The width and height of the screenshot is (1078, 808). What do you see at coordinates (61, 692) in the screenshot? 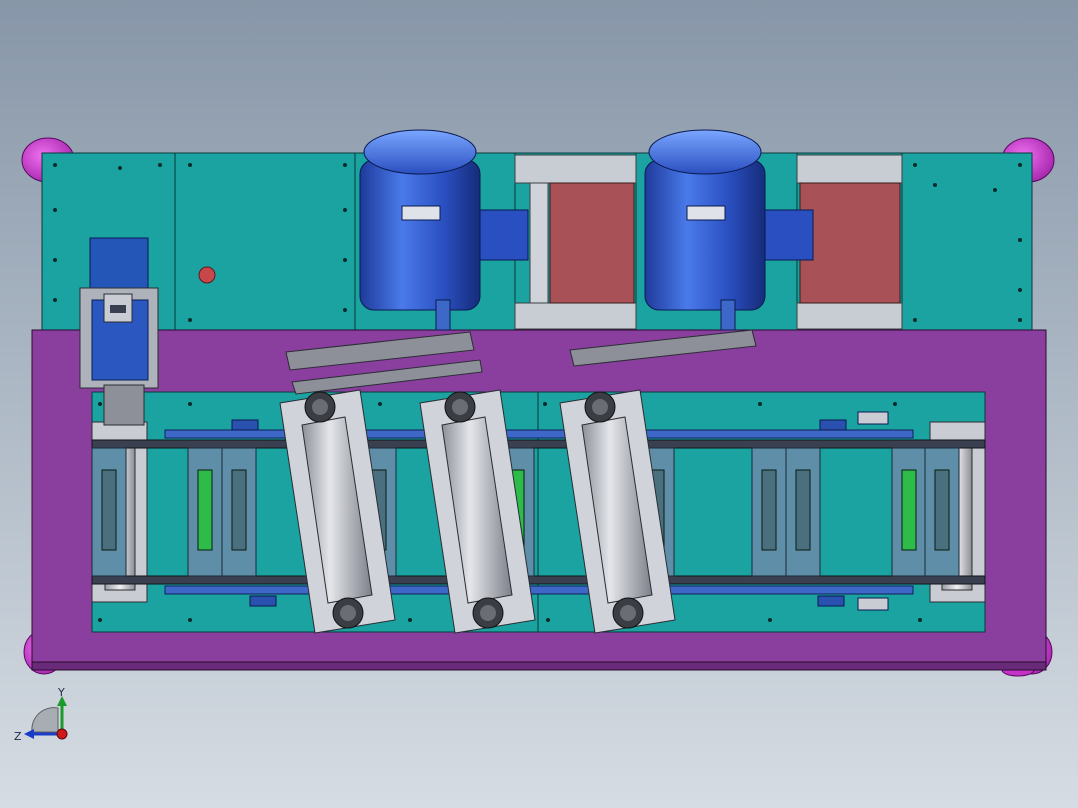
I see `y-axis-label: Y` at bounding box center [61, 692].